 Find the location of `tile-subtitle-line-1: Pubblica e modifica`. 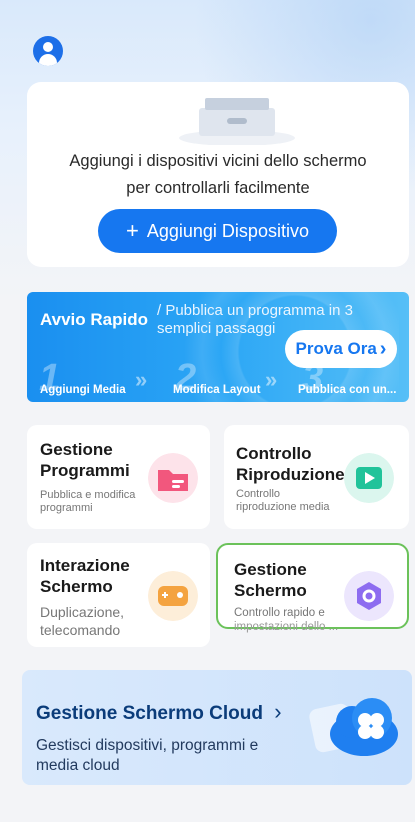

tile-subtitle-line-1: Pubblica e modifica is located at coordinates (88, 495).